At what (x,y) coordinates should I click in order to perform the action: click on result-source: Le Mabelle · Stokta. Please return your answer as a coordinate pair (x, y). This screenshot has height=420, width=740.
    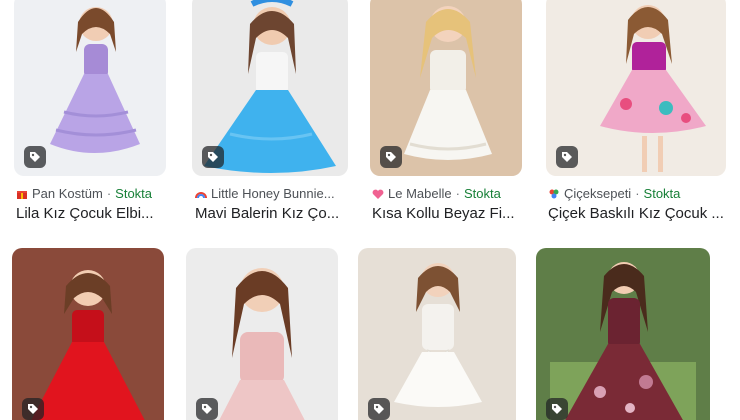
    Looking at the image, I should click on (436, 193).